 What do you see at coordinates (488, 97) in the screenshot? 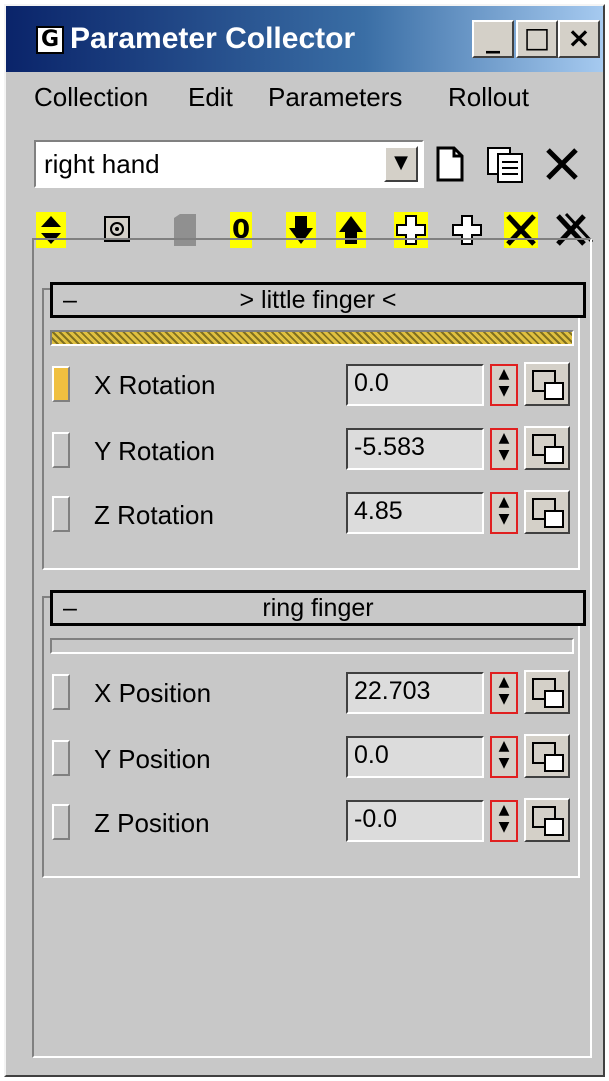
I see `menu-rollout: Rollout` at bounding box center [488, 97].